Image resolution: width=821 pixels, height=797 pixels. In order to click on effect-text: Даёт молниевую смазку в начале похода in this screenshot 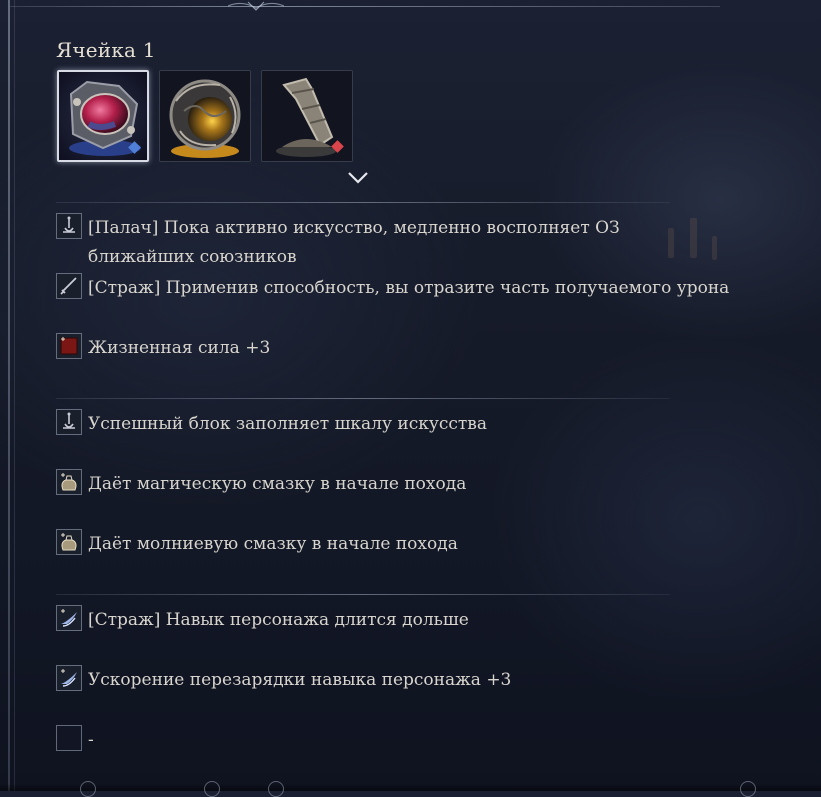, I will do `click(273, 544)`.